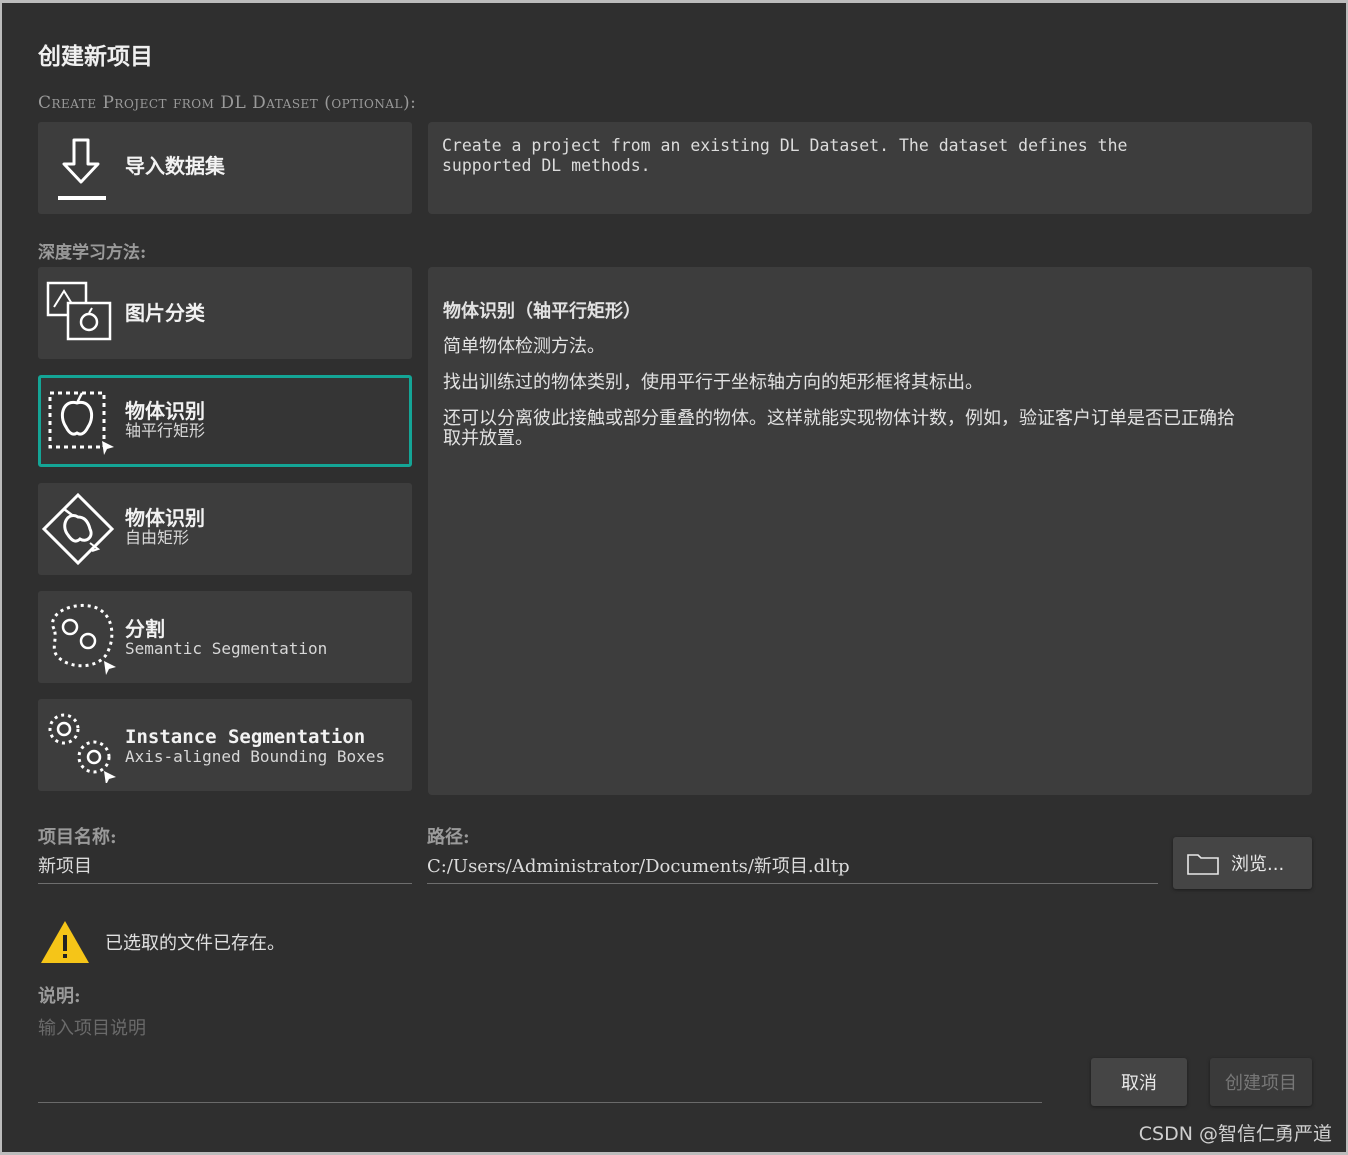 The image size is (1348, 1155). I want to click on method-card-image-classification: 图片分类, so click(225, 313).